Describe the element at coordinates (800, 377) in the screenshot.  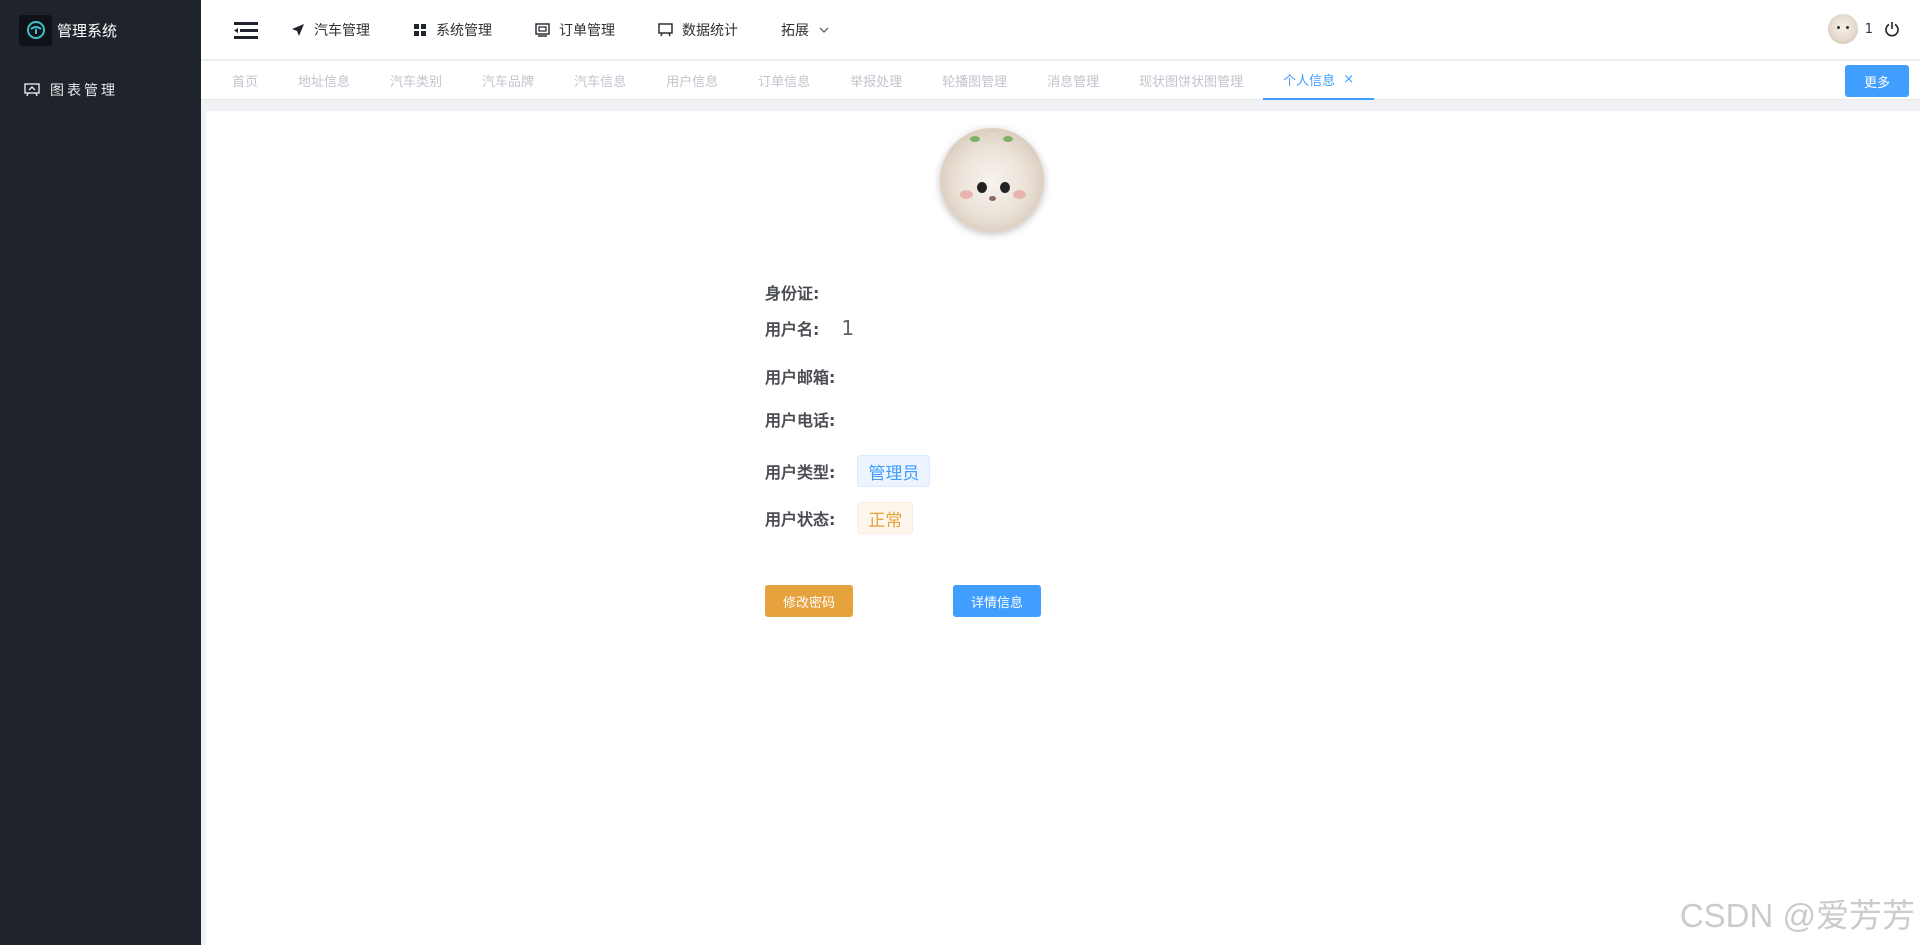
I see `email-label: 用户邮箱:` at that location.